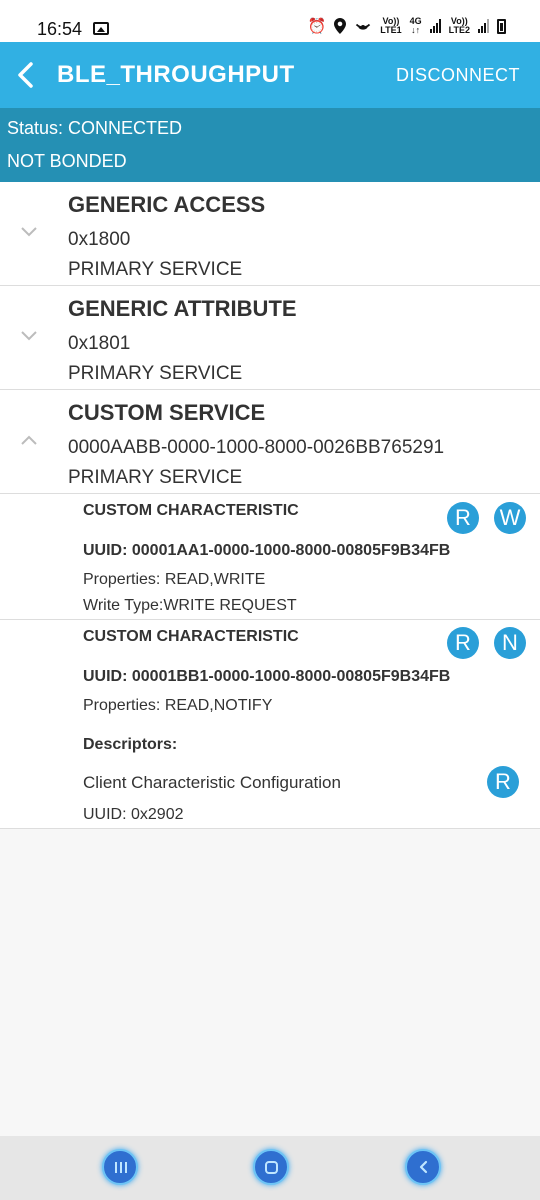 This screenshot has height=1200, width=540. I want to click on service-item-generic-access: GENERIC ACCESS 0x1800 PRIMARY SERVICE, so click(270, 234).